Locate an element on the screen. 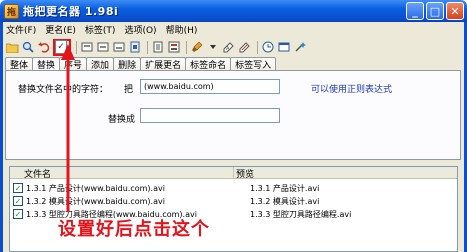  annotation-text: 设置好后点击这个 is located at coordinates (134, 229).